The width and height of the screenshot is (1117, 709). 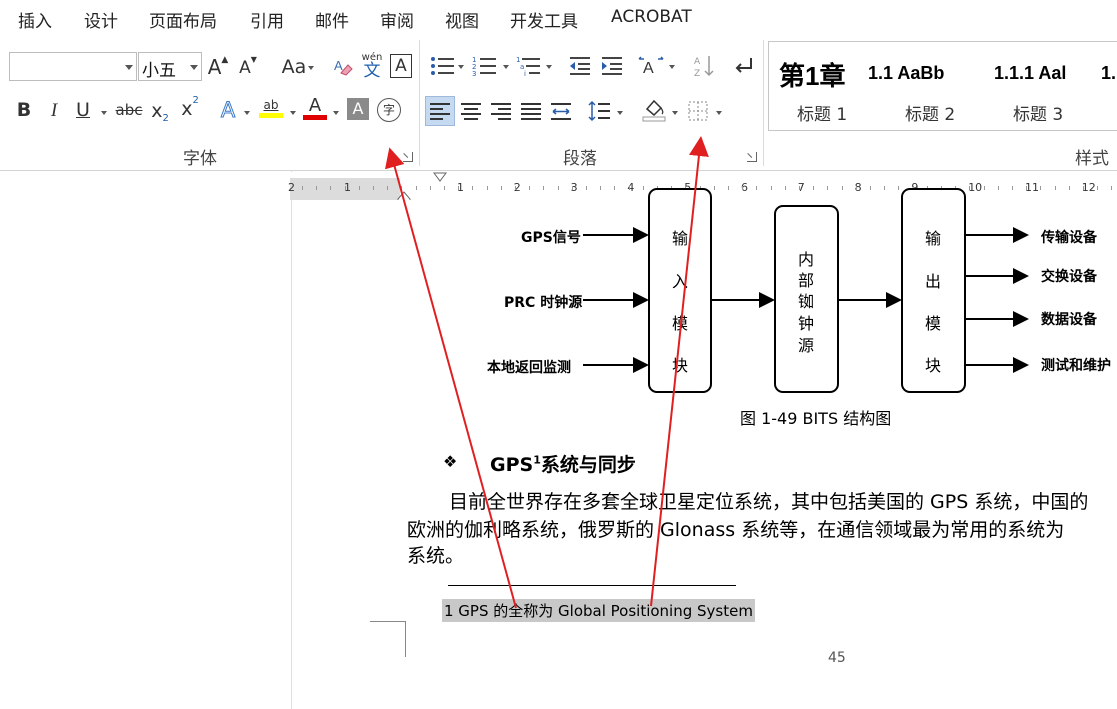 I want to click on bullets-button, so click(x=443, y=66).